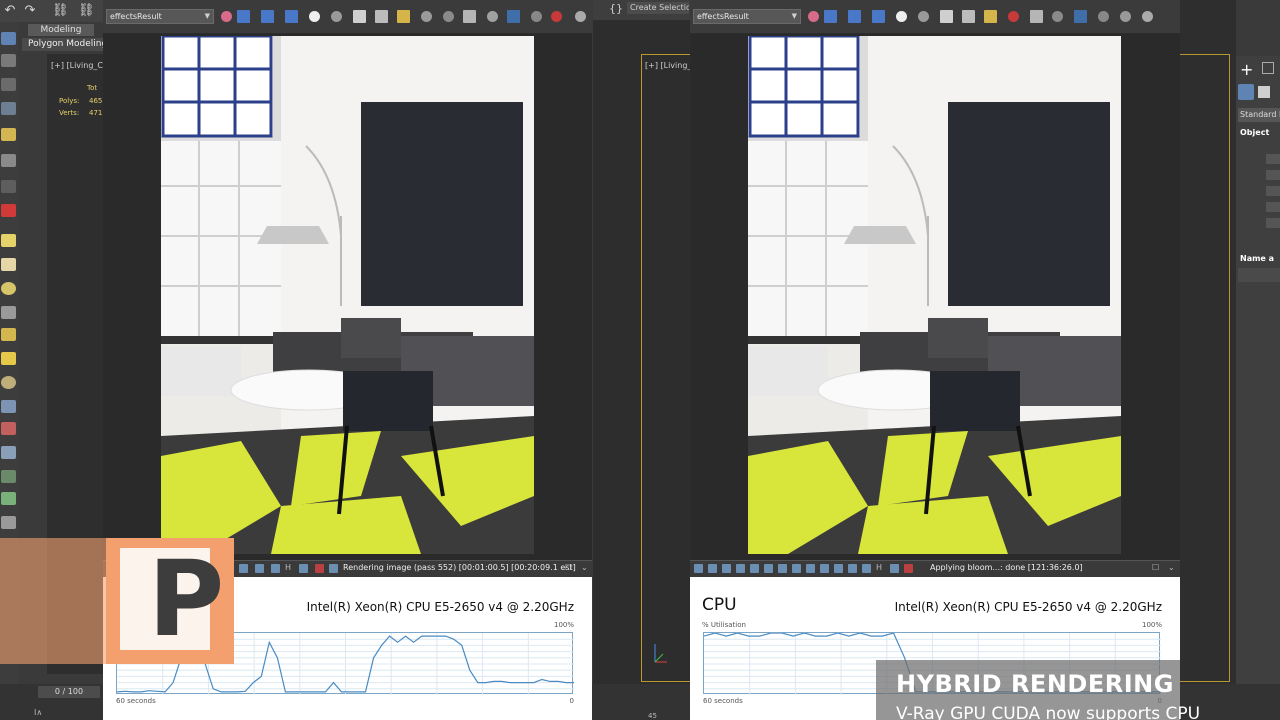 The image size is (1280, 720). I want to click on name-field, so click(1259, 275).